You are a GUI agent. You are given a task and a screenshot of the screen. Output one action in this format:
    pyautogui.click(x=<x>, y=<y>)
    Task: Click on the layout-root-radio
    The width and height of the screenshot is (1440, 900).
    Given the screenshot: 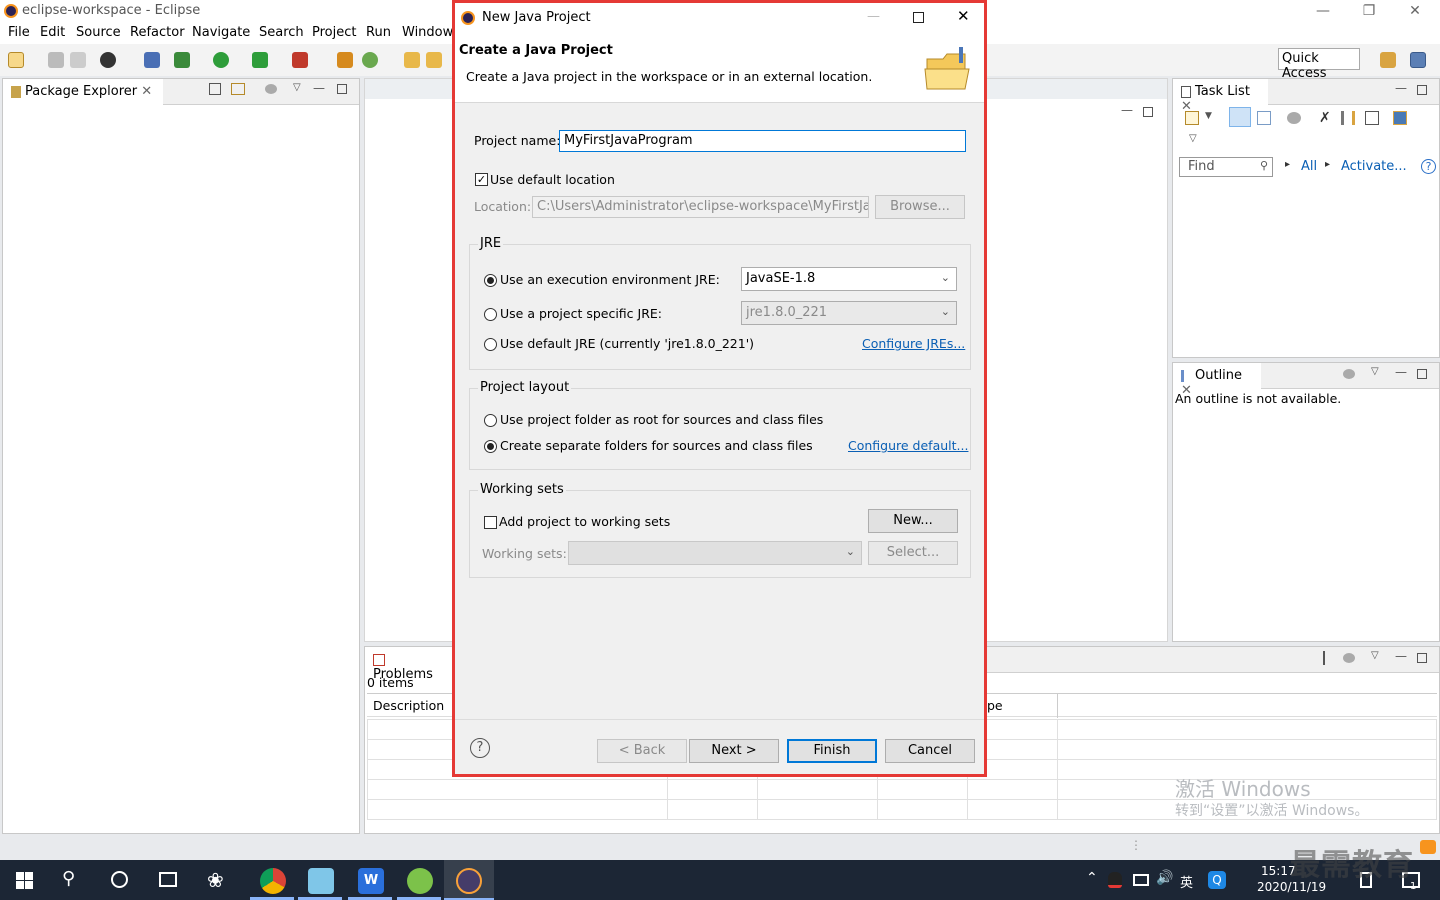 What is the action you would take?
    pyautogui.click(x=490, y=420)
    